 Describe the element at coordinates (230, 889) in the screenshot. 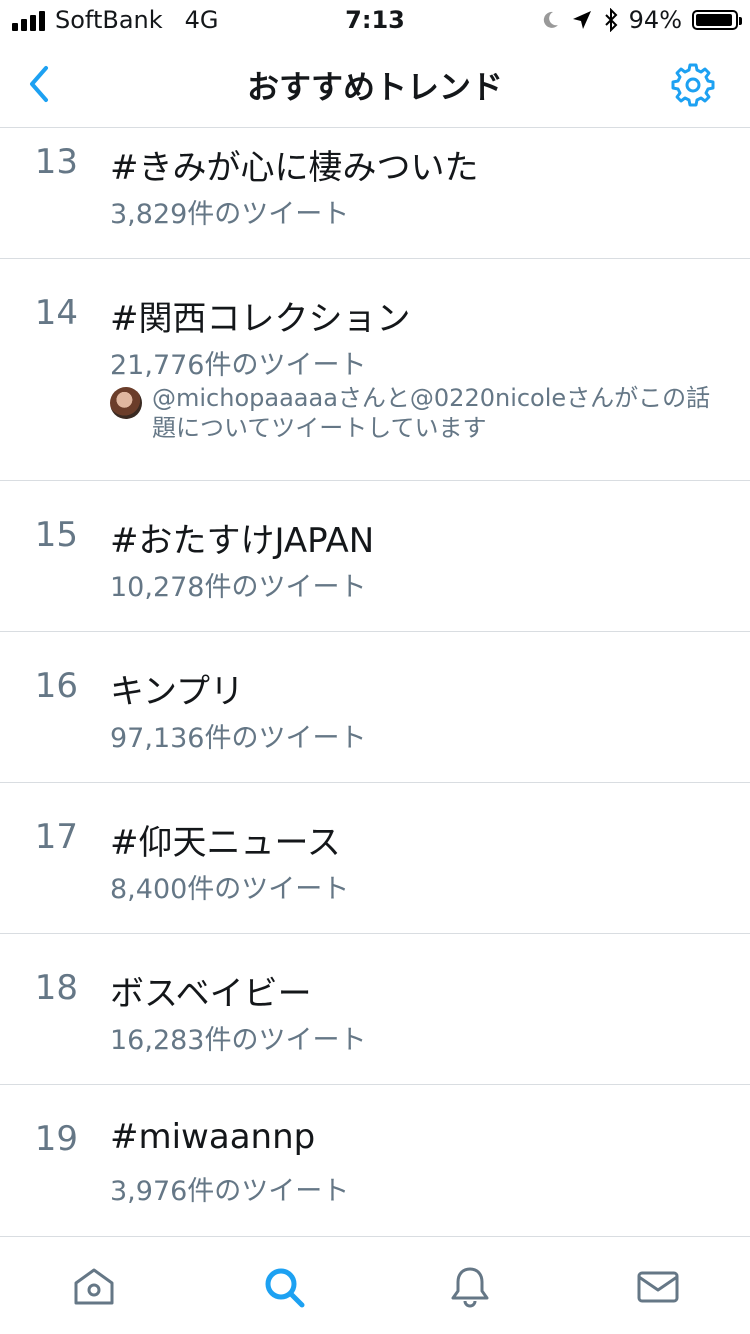

I see `tweet-count: 8,400件のツイート` at that location.